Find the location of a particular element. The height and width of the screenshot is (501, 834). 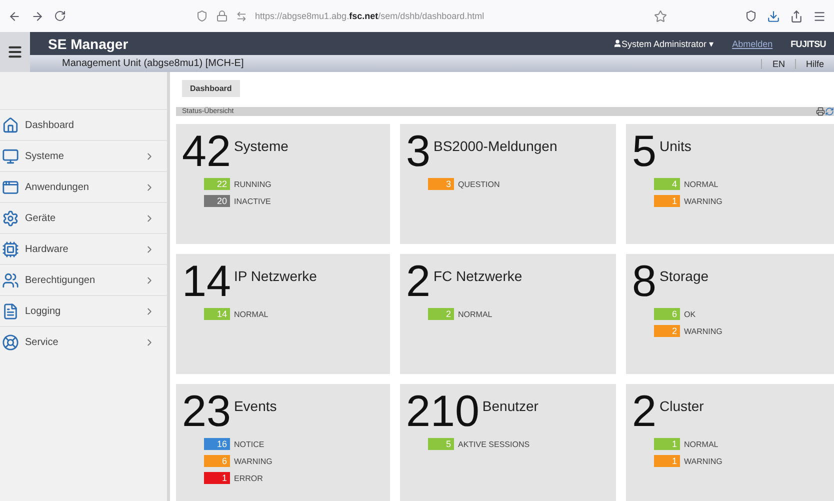

sidebar-label: Geräte is located at coordinates (41, 218).